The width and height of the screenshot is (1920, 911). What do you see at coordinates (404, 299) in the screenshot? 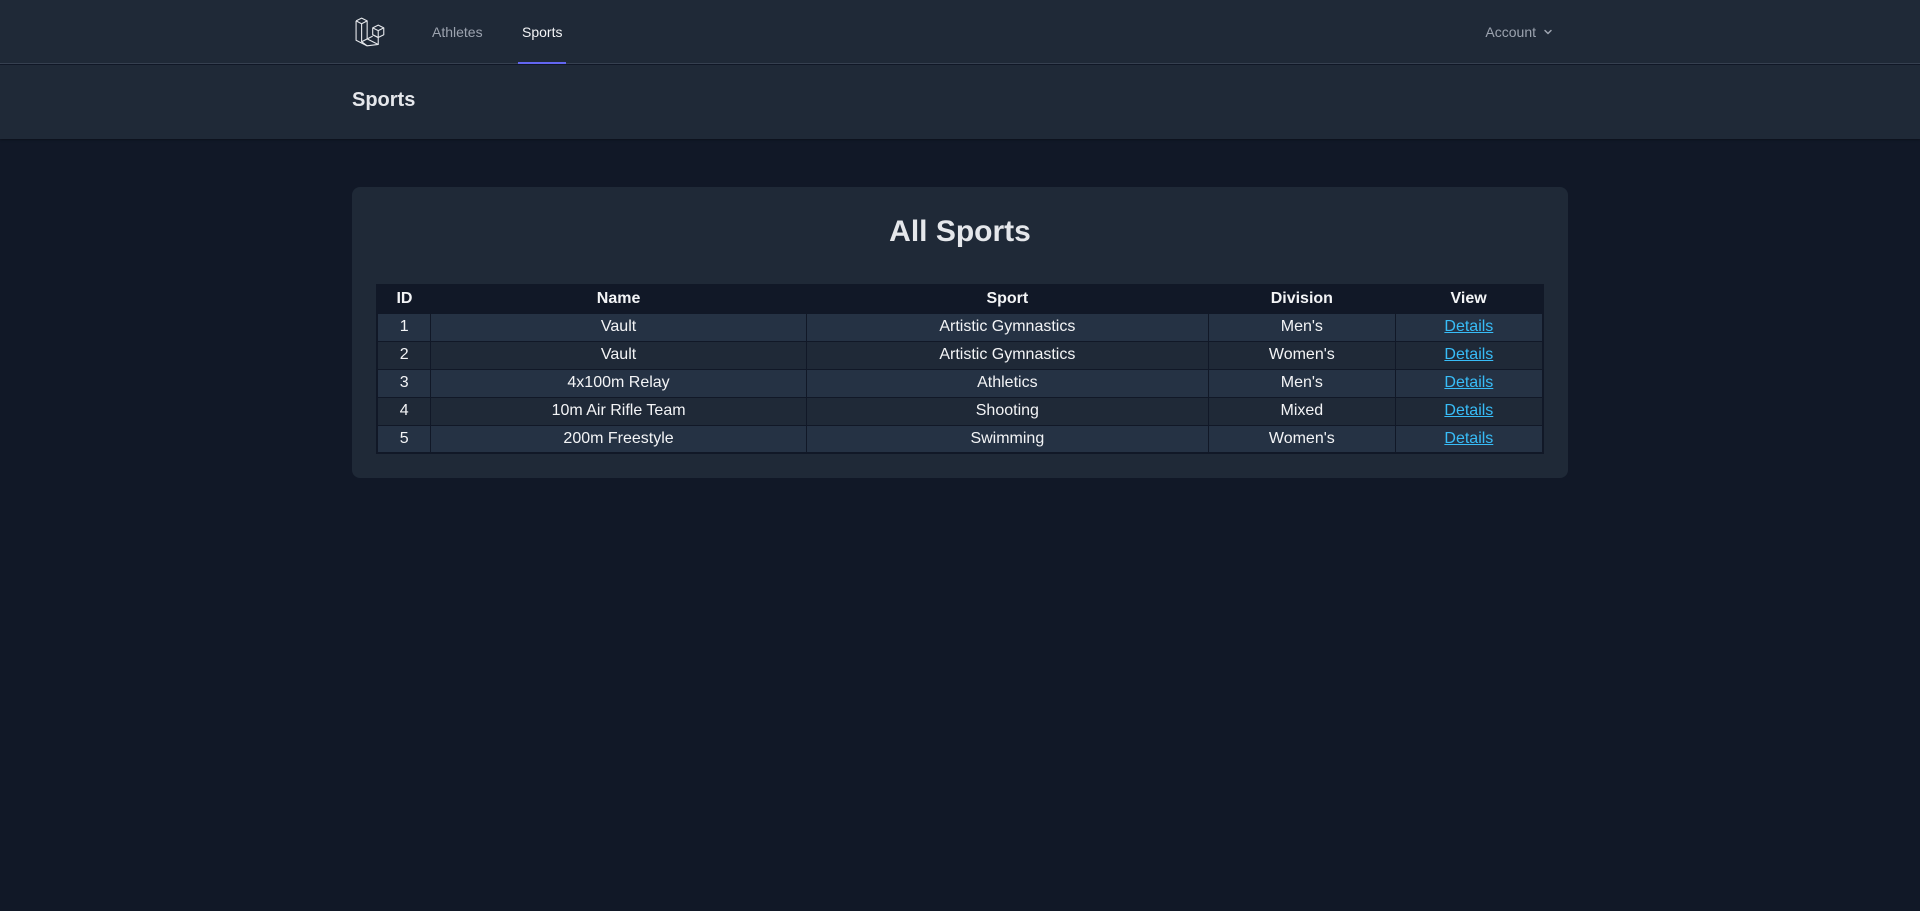
I see `column-header-id: ID` at bounding box center [404, 299].